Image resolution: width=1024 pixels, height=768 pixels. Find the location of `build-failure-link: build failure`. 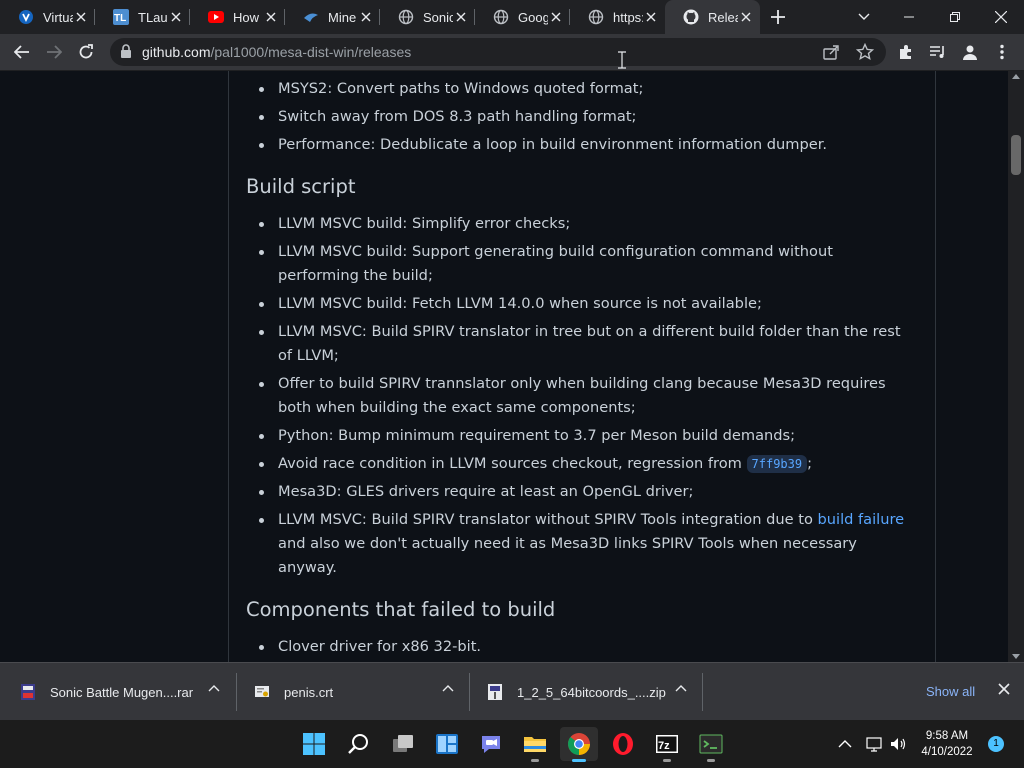

build-failure-link: build failure is located at coordinates (861, 519).